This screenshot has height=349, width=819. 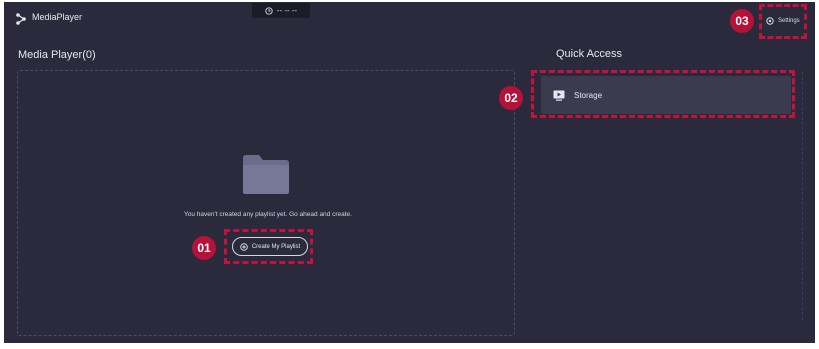 I want to click on clock-status: -- -- --, so click(x=281, y=10).